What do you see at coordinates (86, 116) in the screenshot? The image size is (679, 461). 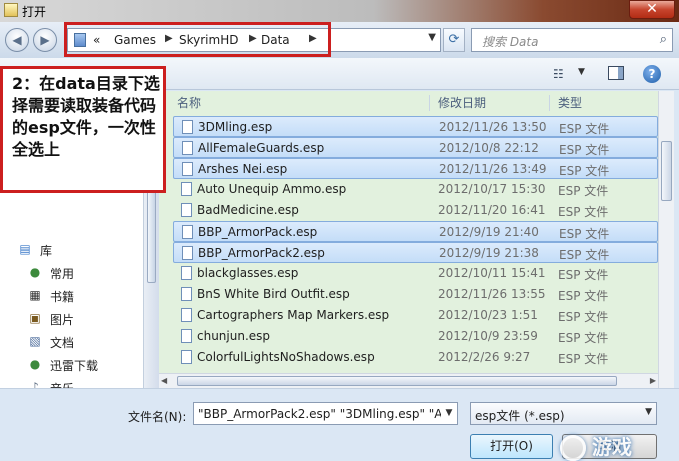 I see `callout-text: 2：在data目录下选择需要读取装备代码的esp文件，一次性全选上` at bounding box center [86, 116].